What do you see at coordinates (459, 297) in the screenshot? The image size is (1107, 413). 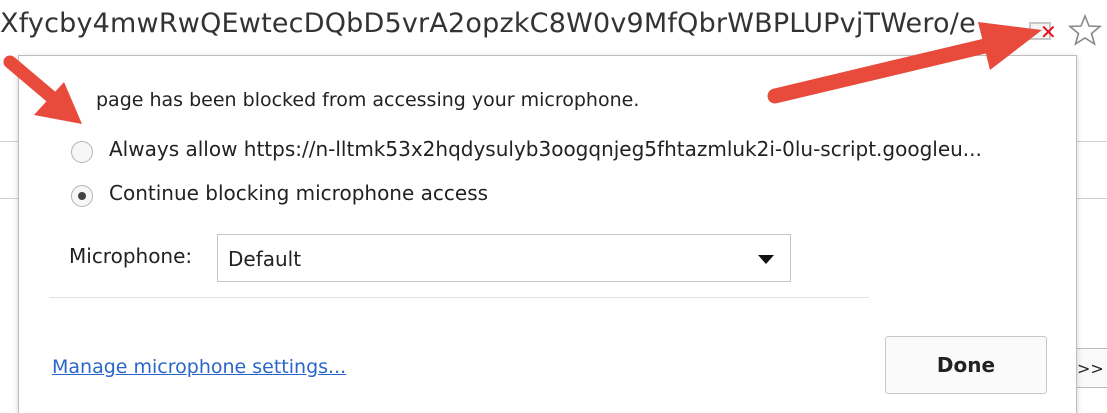 I see `divider` at bounding box center [459, 297].